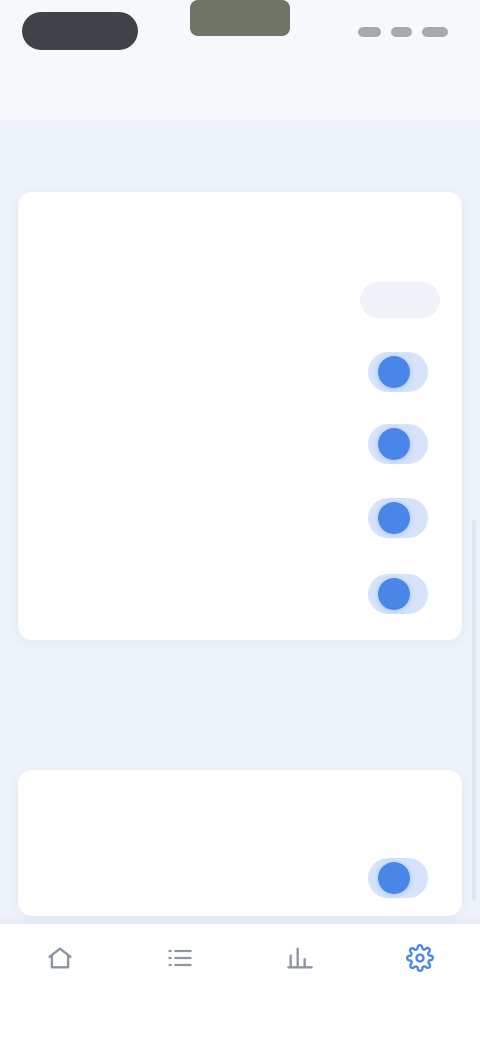 This screenshot has height=1040, width=480. What do you see at coordinates (474, 710) in the screenshot?
I see `scrollbar` at bounding box center [474, 710].